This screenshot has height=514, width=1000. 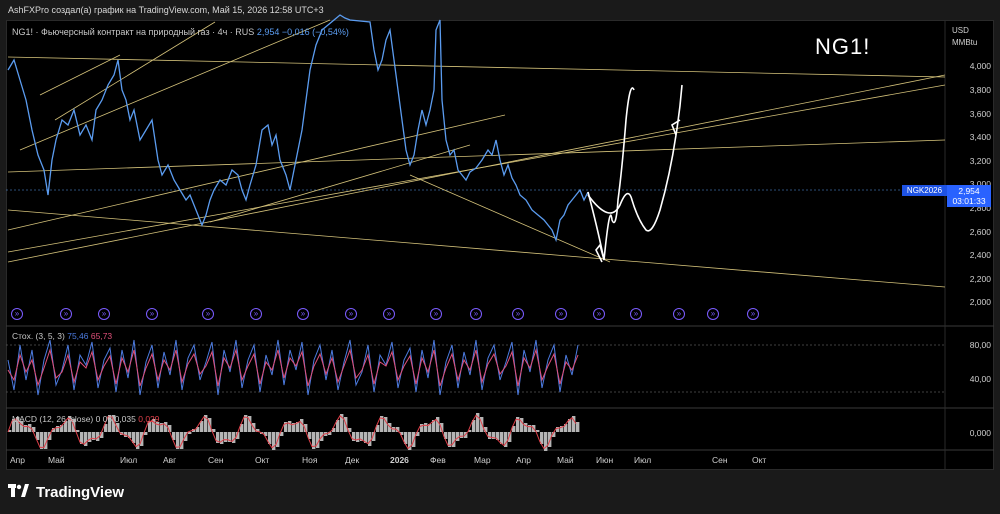 What do you see at coordinates (107, 419) in the screenshot?
I see `macd-value-2: 06` at bounding box center [107, 419].